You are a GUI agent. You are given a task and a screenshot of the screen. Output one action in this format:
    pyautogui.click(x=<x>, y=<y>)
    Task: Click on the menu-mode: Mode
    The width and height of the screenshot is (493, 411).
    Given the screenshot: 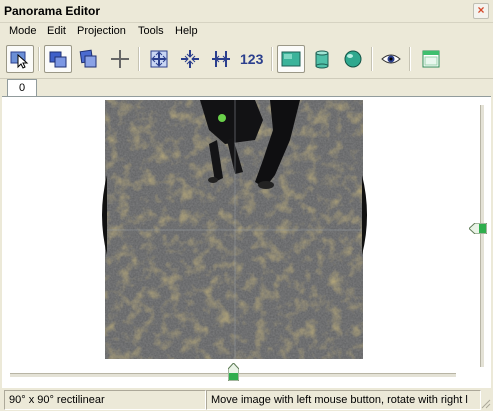 What is the action you would take?
    pyautogui.click(x=23, y=31)
    